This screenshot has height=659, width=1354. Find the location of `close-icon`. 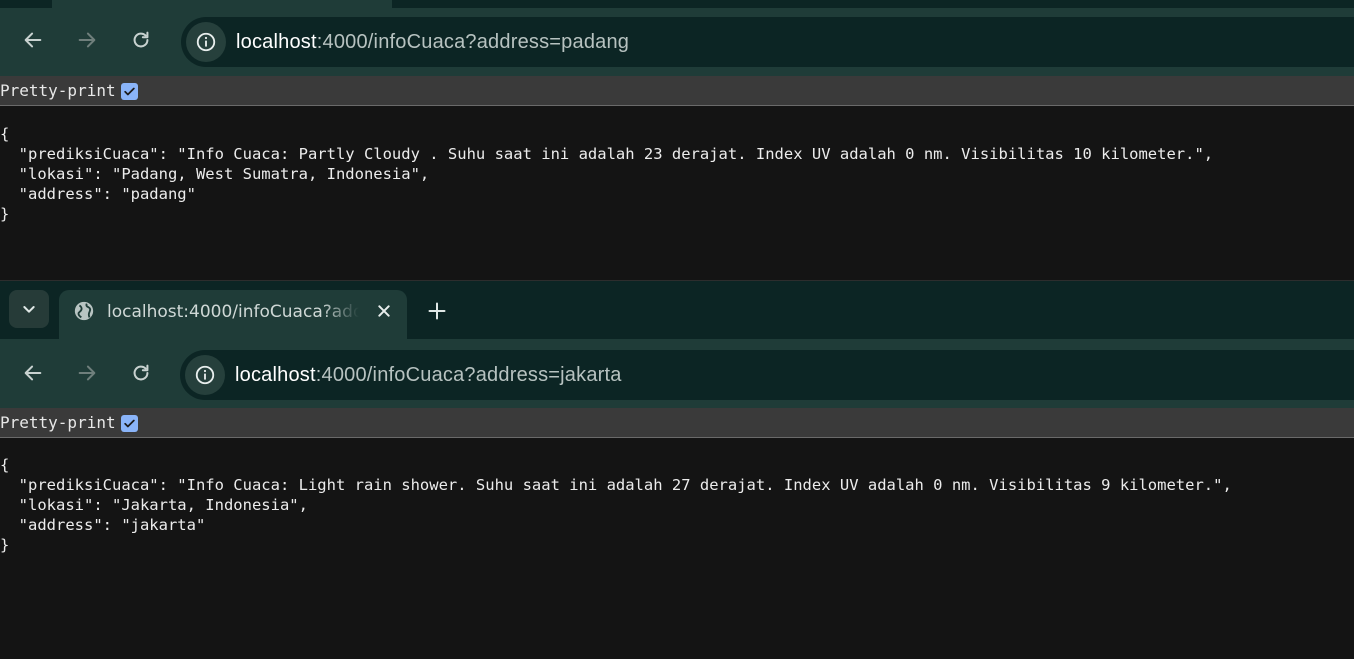

close-icon is located at coordinates (384, 311).